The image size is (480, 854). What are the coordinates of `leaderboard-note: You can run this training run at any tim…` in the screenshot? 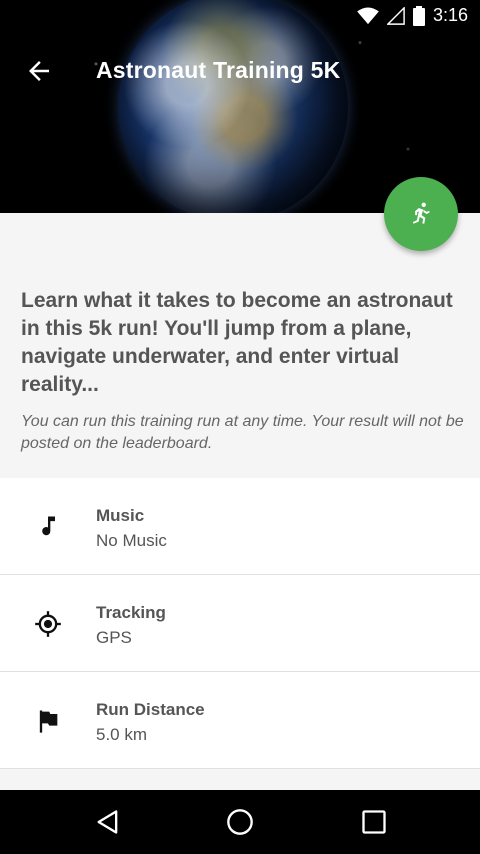 It's located at (242, 432).